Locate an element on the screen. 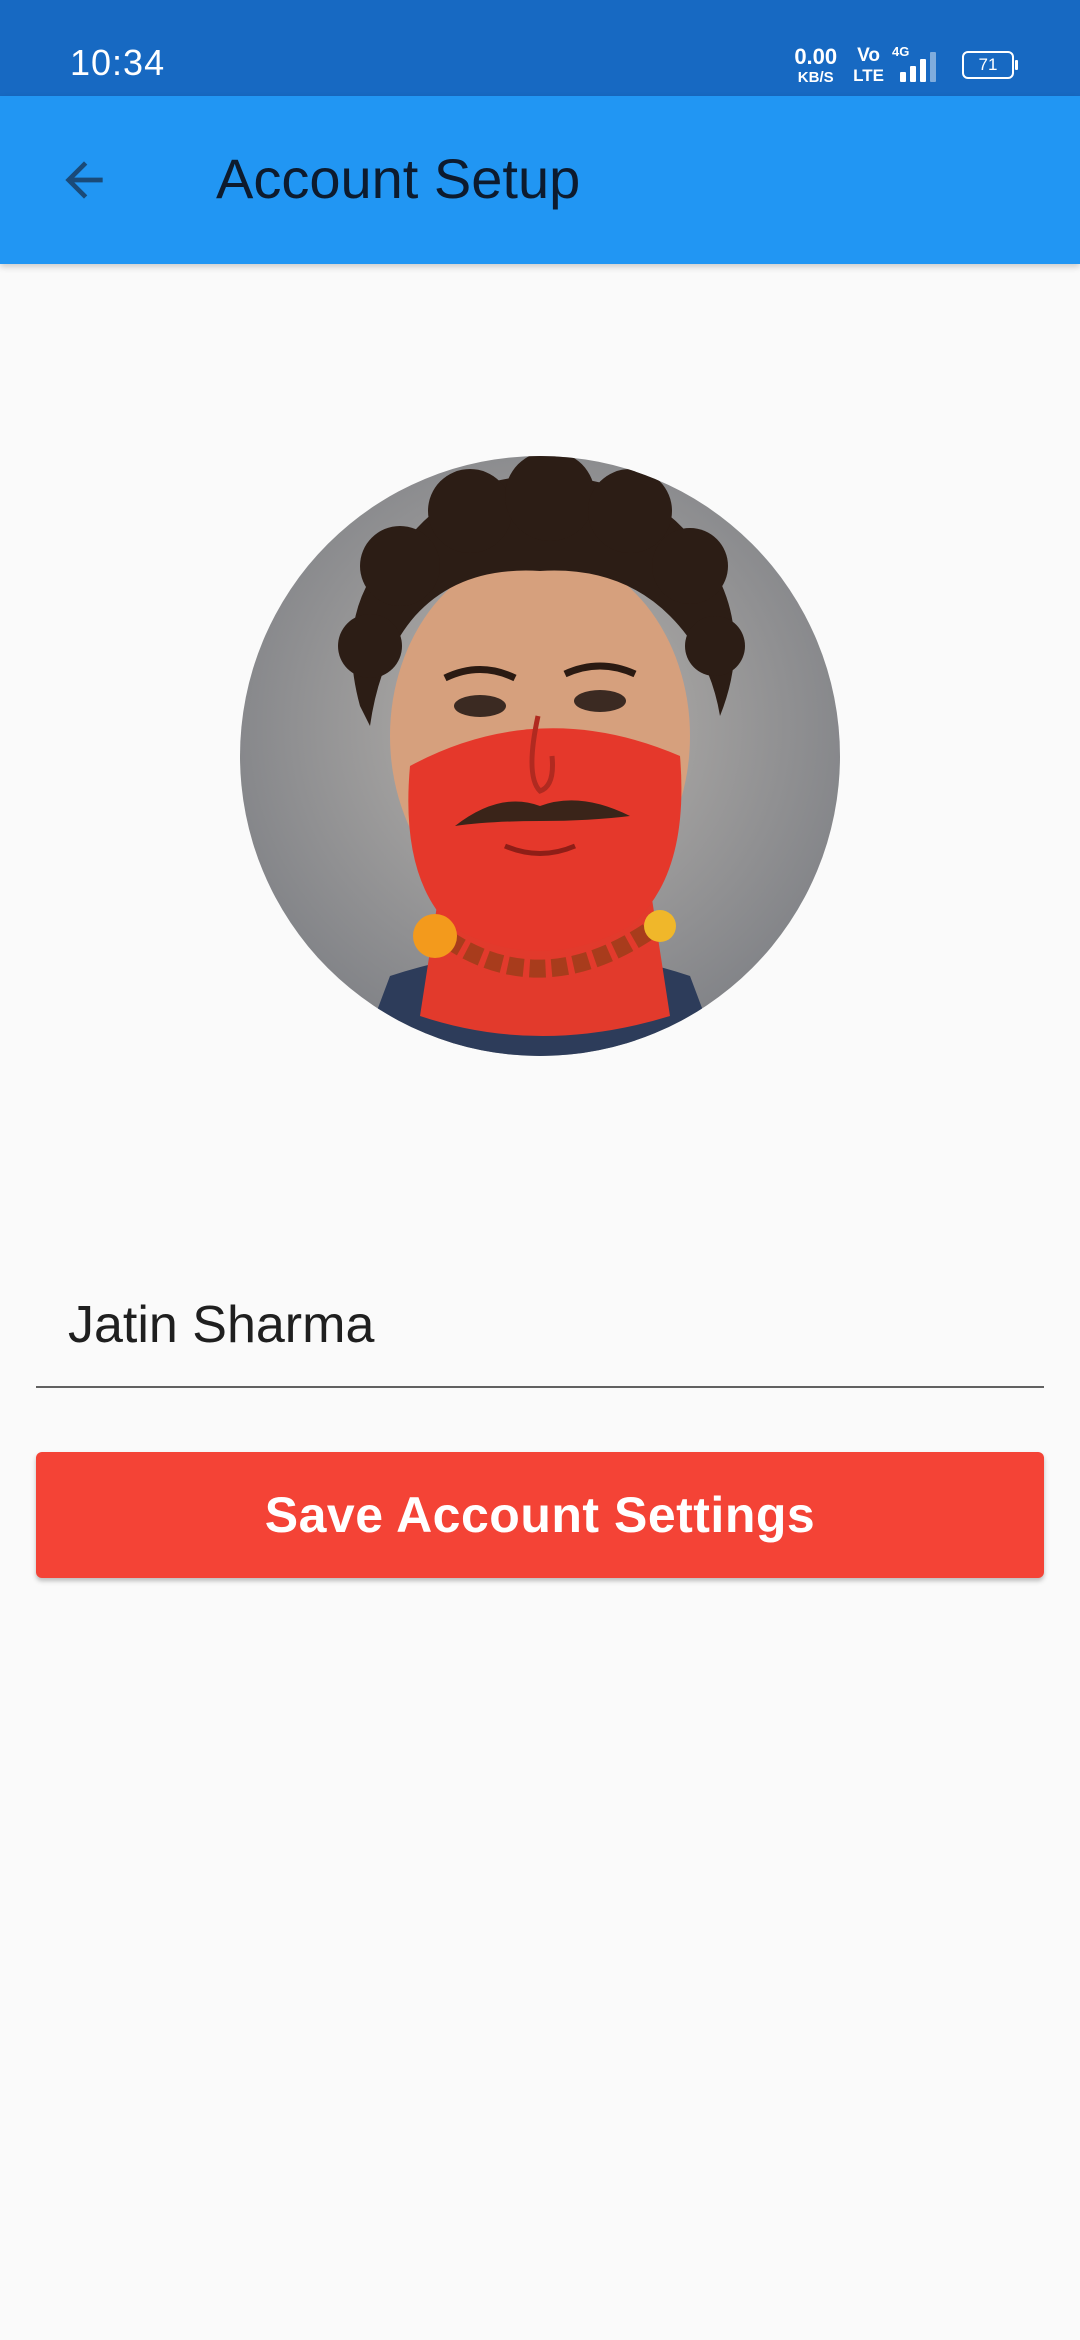 This screenshot has height=2340, width=1080. status-time: 10:34 is located at coordinates (118, 62).